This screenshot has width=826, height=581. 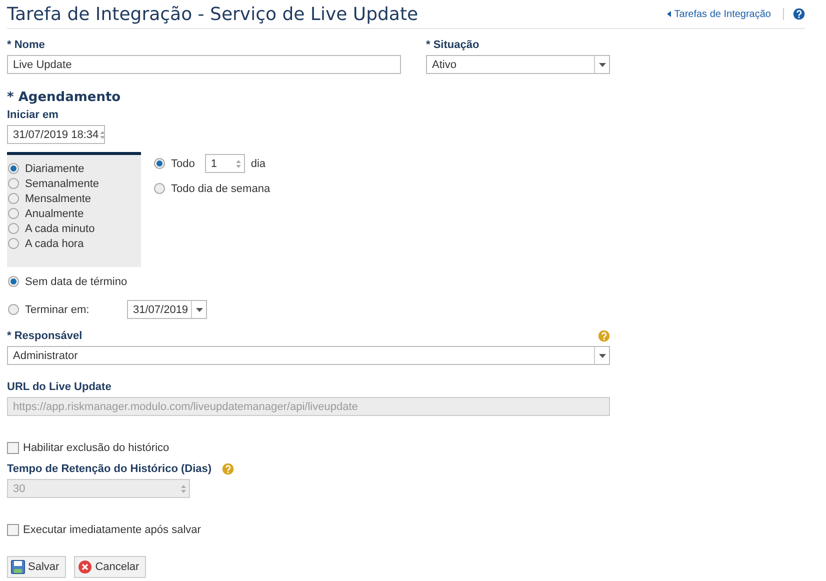 I want to click on radio-label: Todo dia de semana, so click(x=220, y=188).